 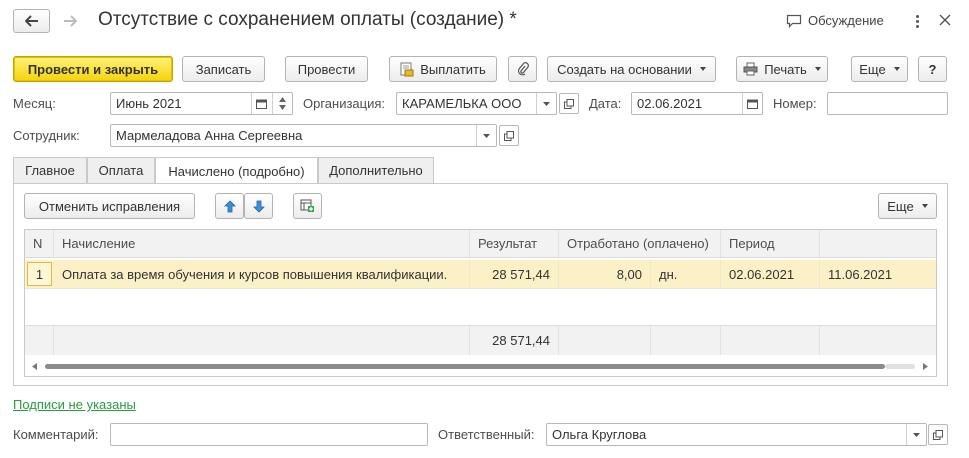 What do you see at coordinates (514, 274) in the screenshot?
I see `result-cell: 28 571,44` at bounding box center [514, 274].